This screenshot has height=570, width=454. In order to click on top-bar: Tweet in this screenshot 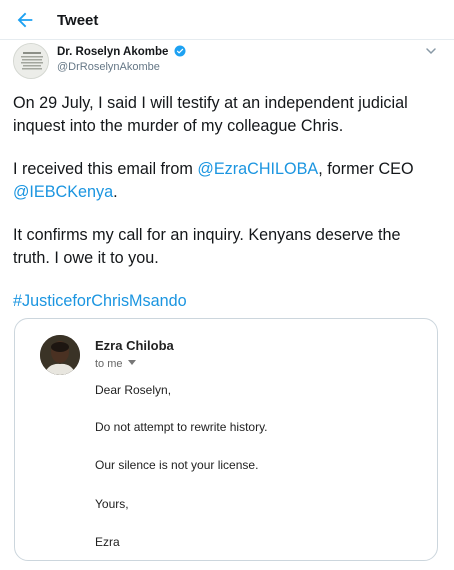, I will do `click(227, 20)`.